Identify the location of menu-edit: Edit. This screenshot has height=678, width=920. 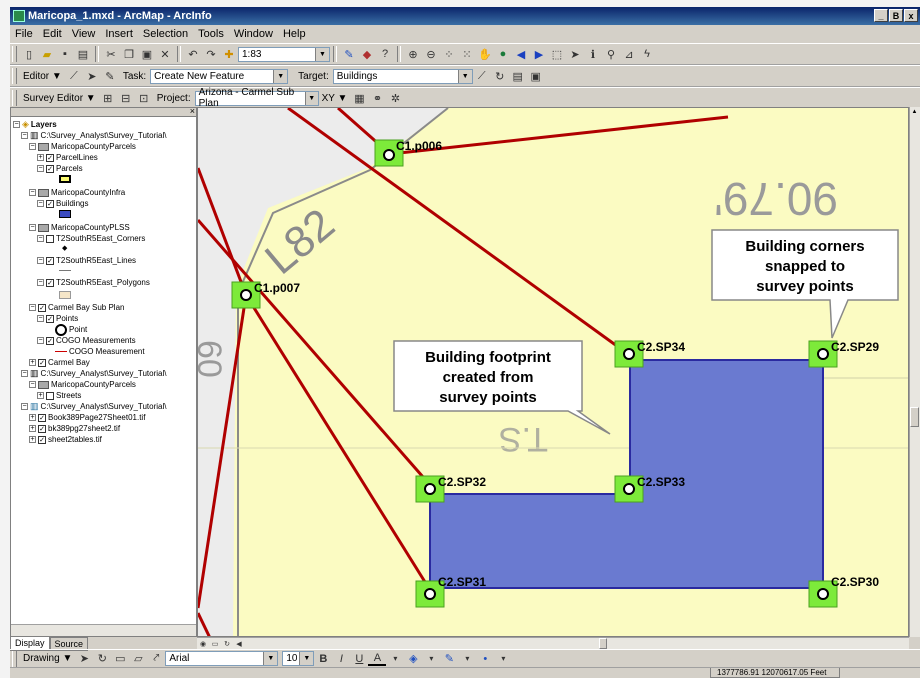
(52, 34).